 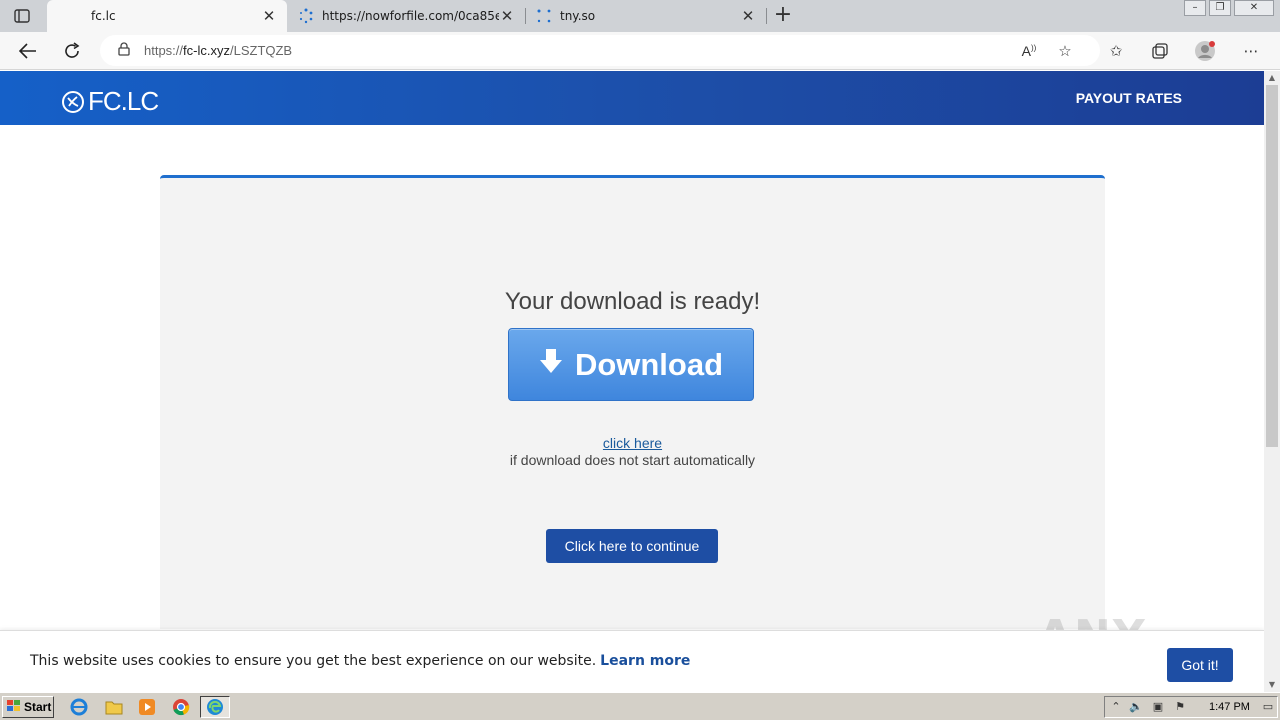 I want to click on start-button: Start, so click(x=28, y=707).